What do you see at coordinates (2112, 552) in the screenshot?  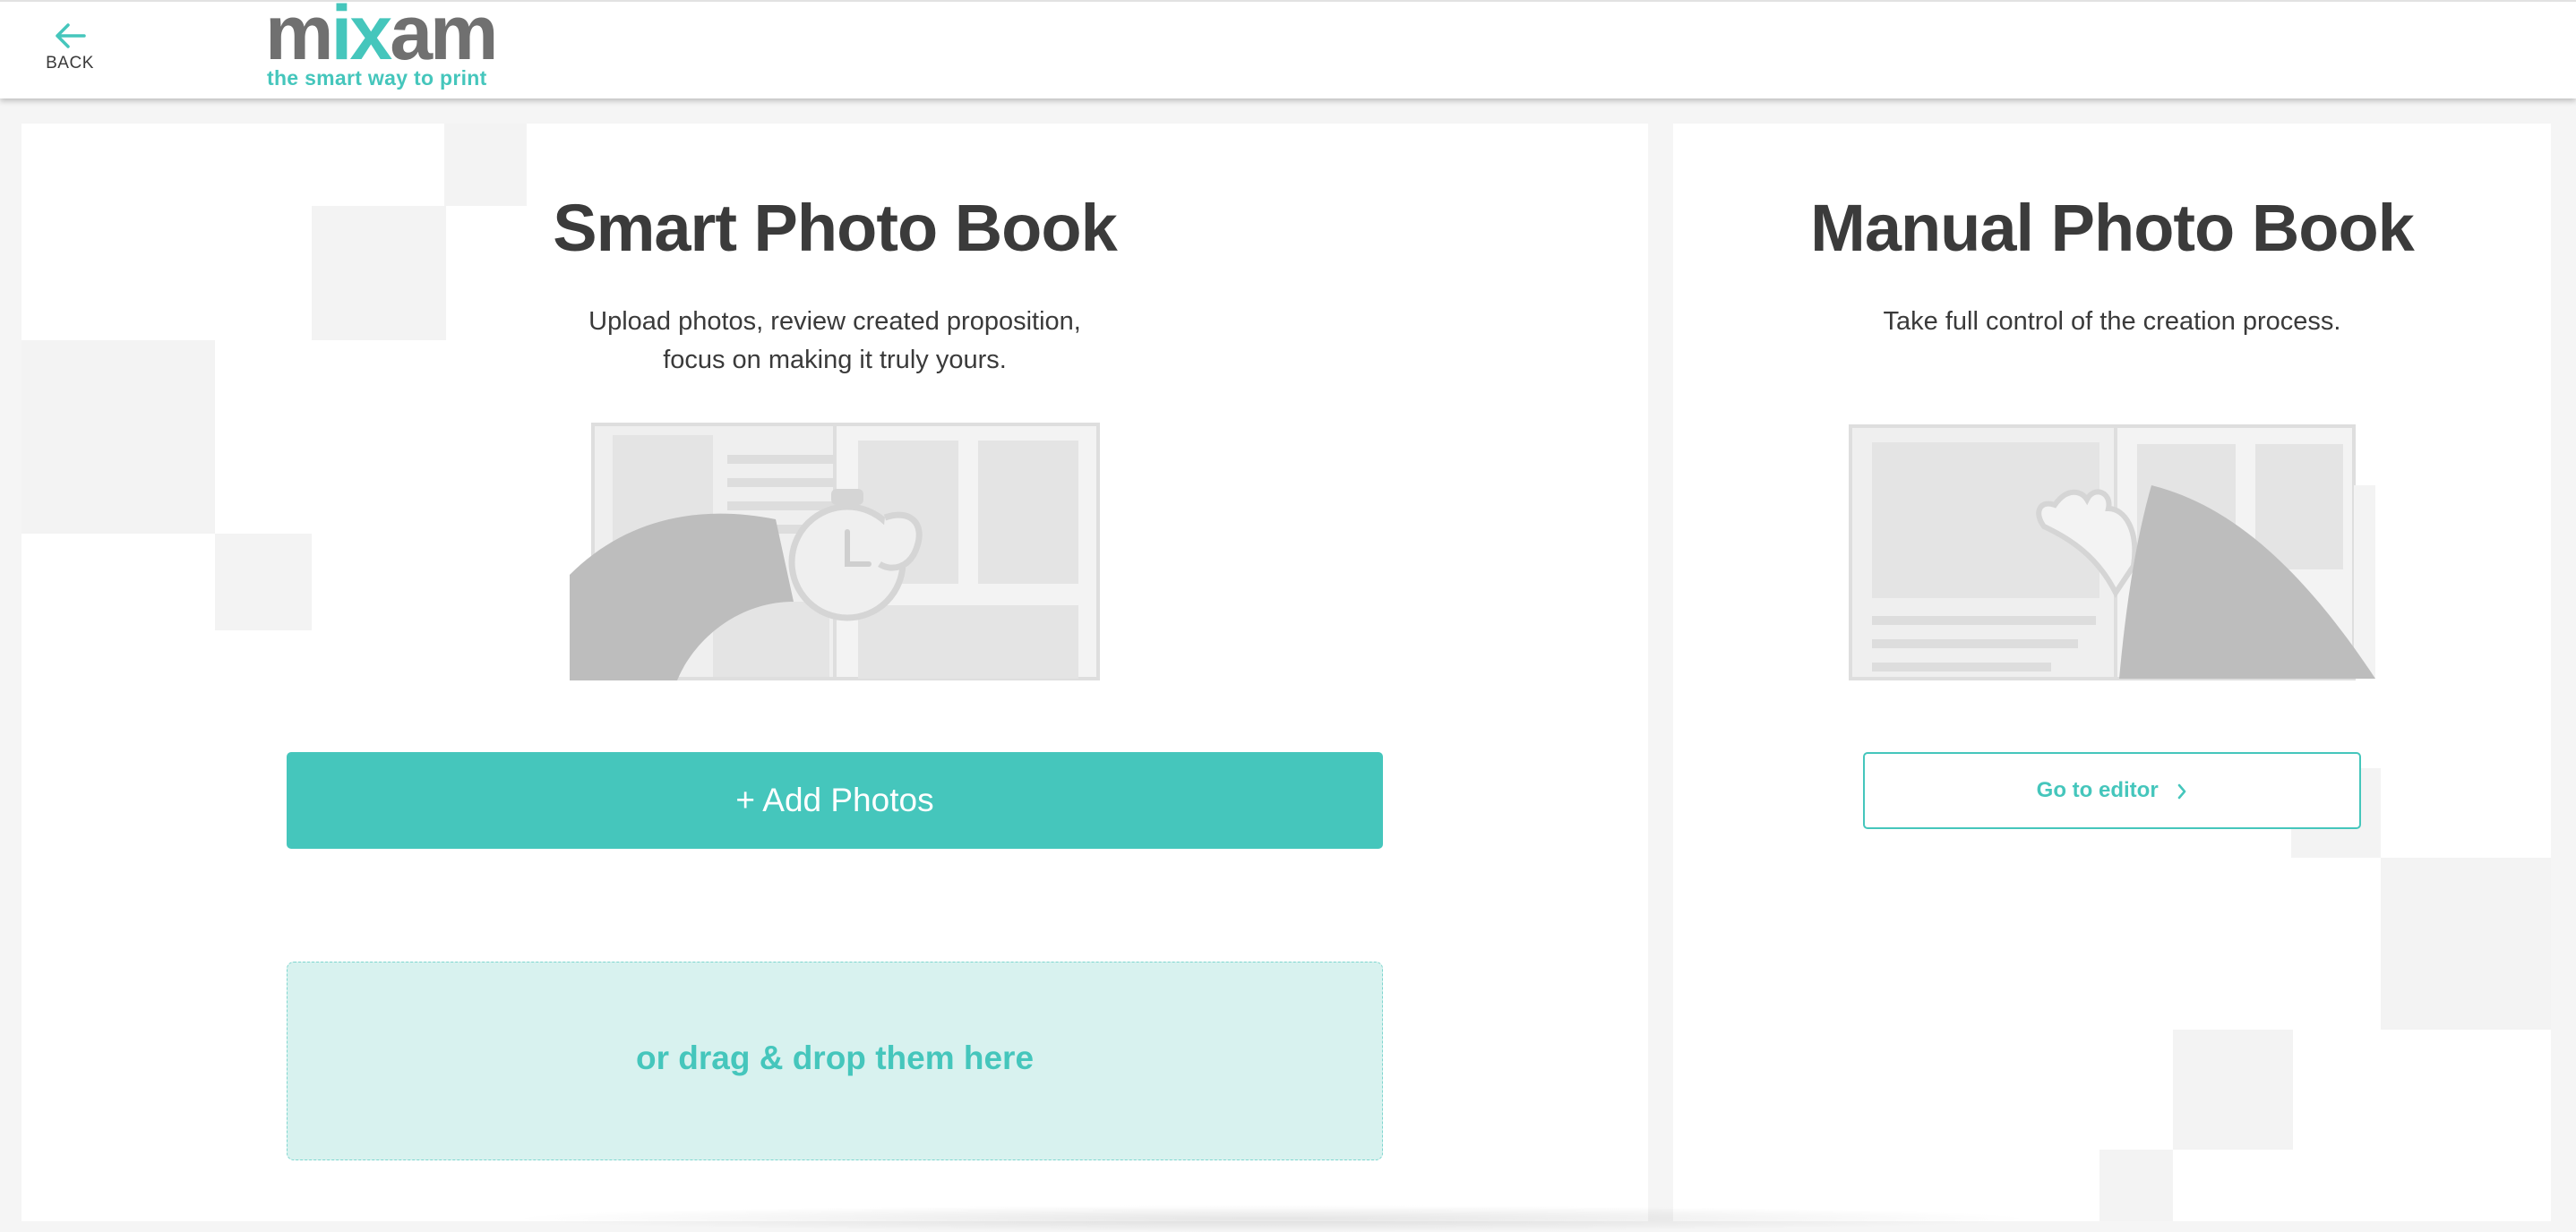 I see `photo-book-hand-illustration` at bounding box center [2112, 552].